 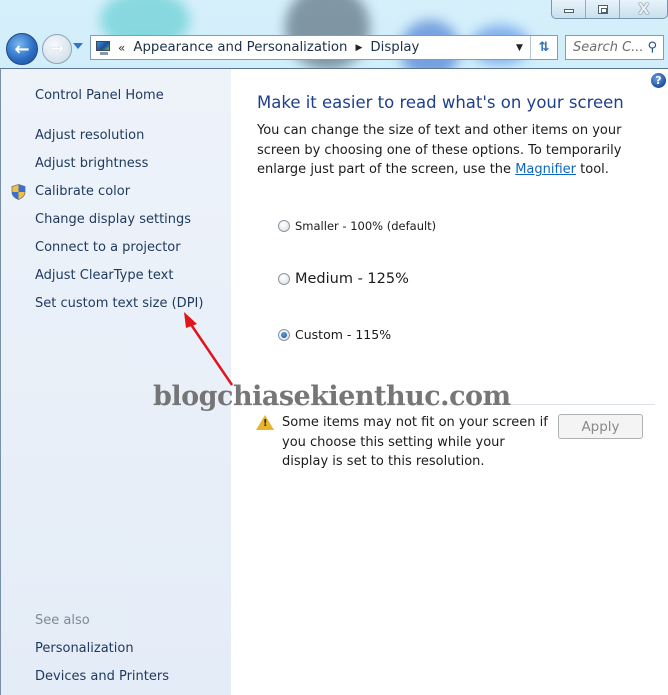 I want to click on sidebar-item-change-display-settings: Change display settings, so click(x=113, y=219).